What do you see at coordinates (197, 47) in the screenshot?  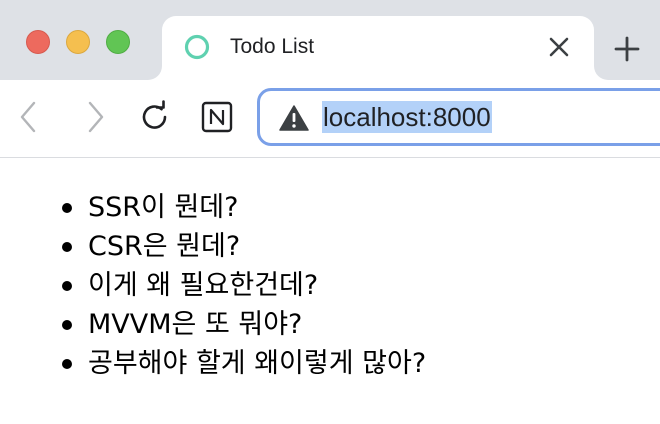 I see `ring-icon` at bounding box center [197, 47].